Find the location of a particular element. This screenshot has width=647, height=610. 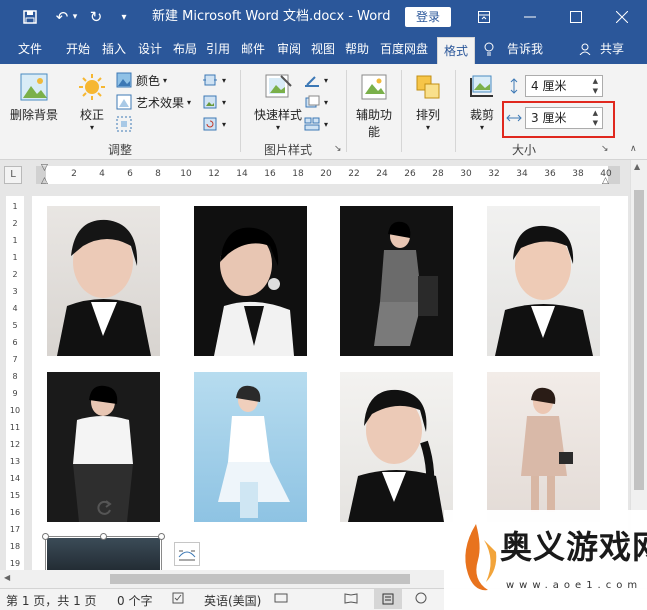

remove-background-label: 删除背景 is located at coordinates (33, 115).